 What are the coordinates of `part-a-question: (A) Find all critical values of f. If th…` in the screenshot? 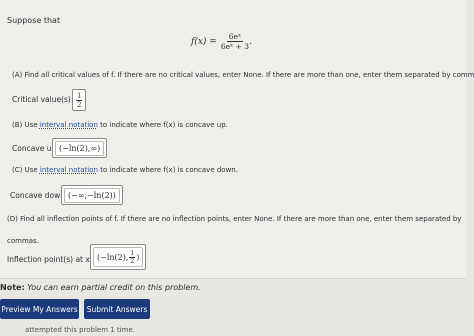 It's located at (243, 75).